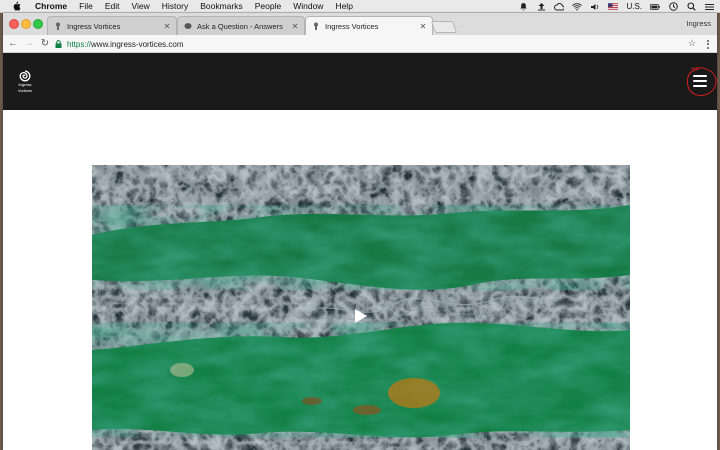 Image resolution: width=720 pixels, height=450 pixels. I want to click on chrome-menu-icon, so click(708, 44).